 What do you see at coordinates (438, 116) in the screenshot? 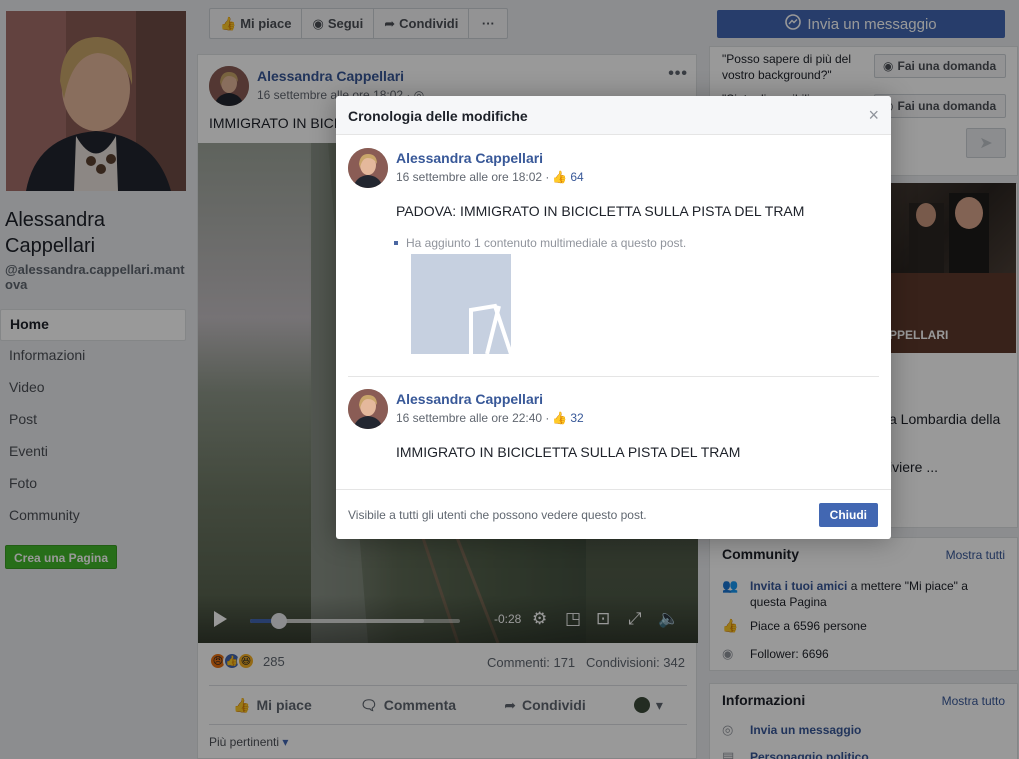
I see `dialog-title: Cronologia delle modifiche` at bounding box center [438, 116].